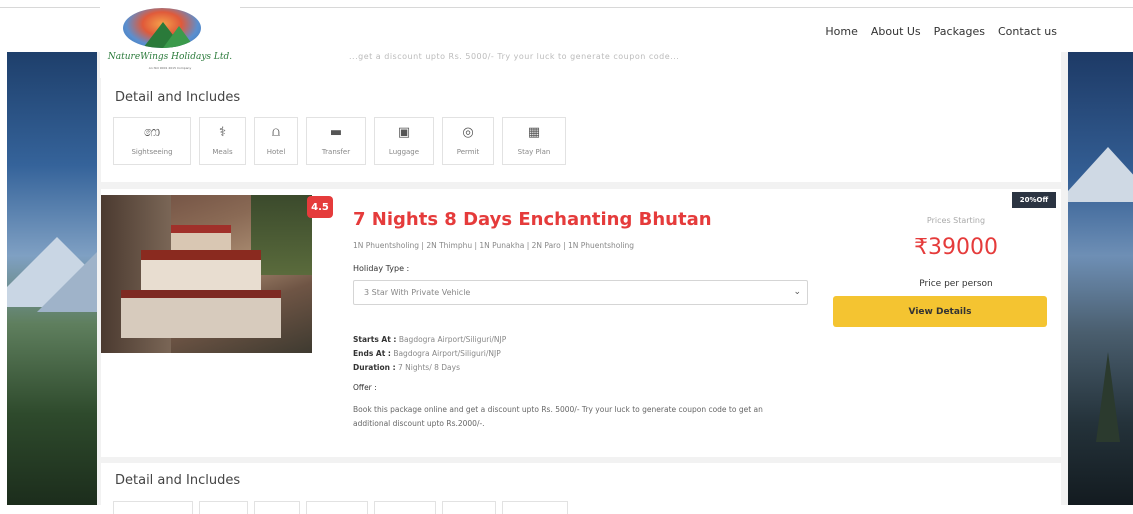 This screenshot has width=1133, height=514. Describe the element at coordinates (427, 353) in the screenshot. I see `ends-at: Ends At : Bagdogra Airport/Siliguri/NJP` at that location.